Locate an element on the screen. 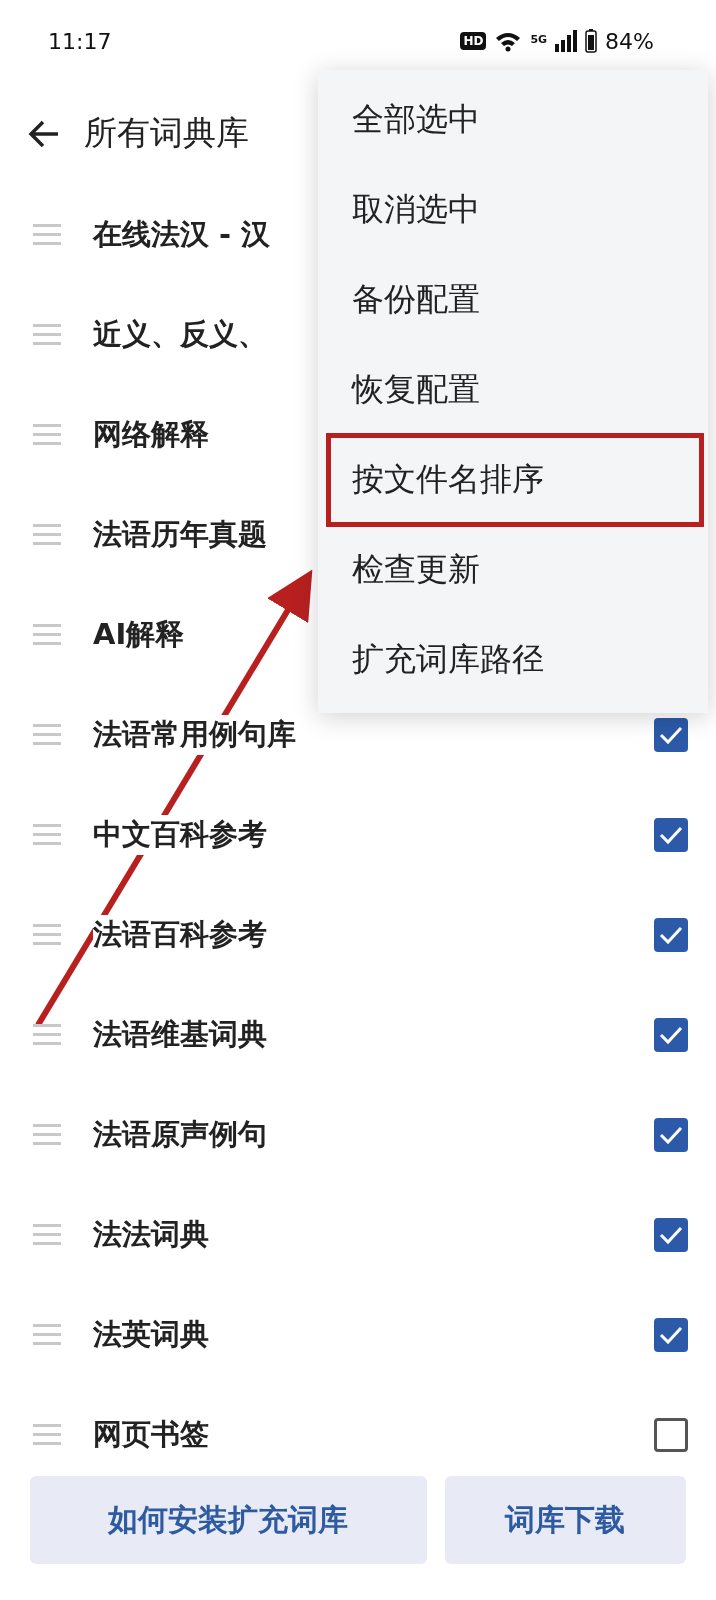 This screenshot has height=1600, width=716. dictionary-name: 法语常用例句库 is located at coordinates (194, 735).